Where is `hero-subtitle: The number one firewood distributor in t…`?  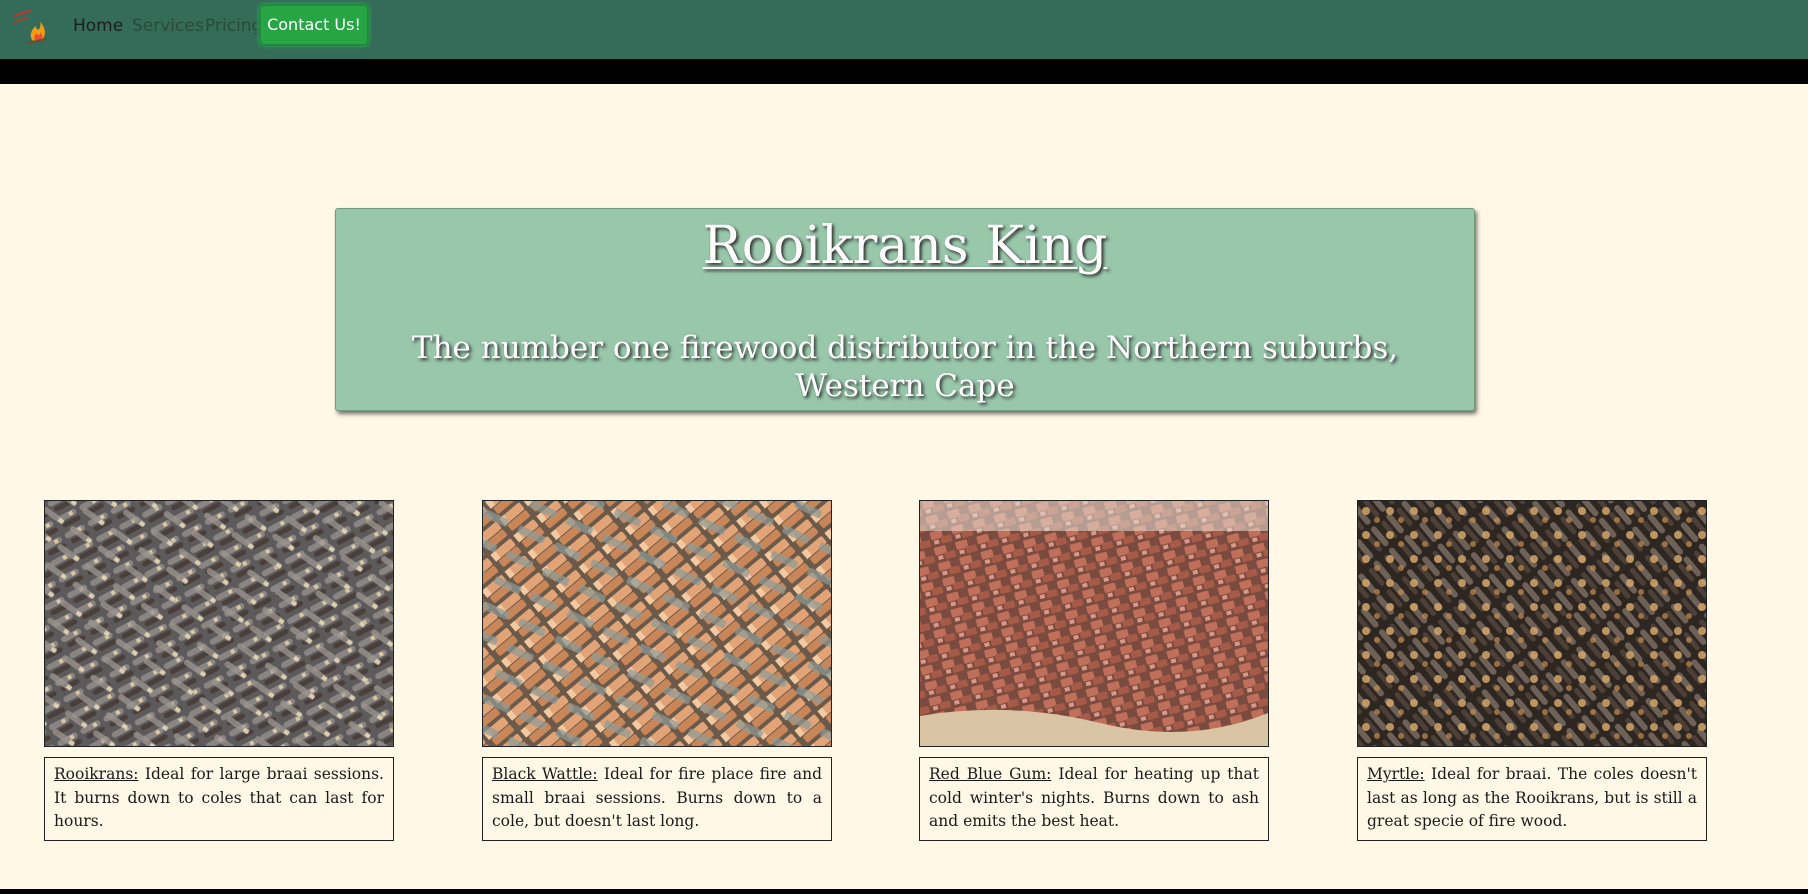 hero-subtitle: The number one firewood distributor in t… is located at coordinates (905, 367).